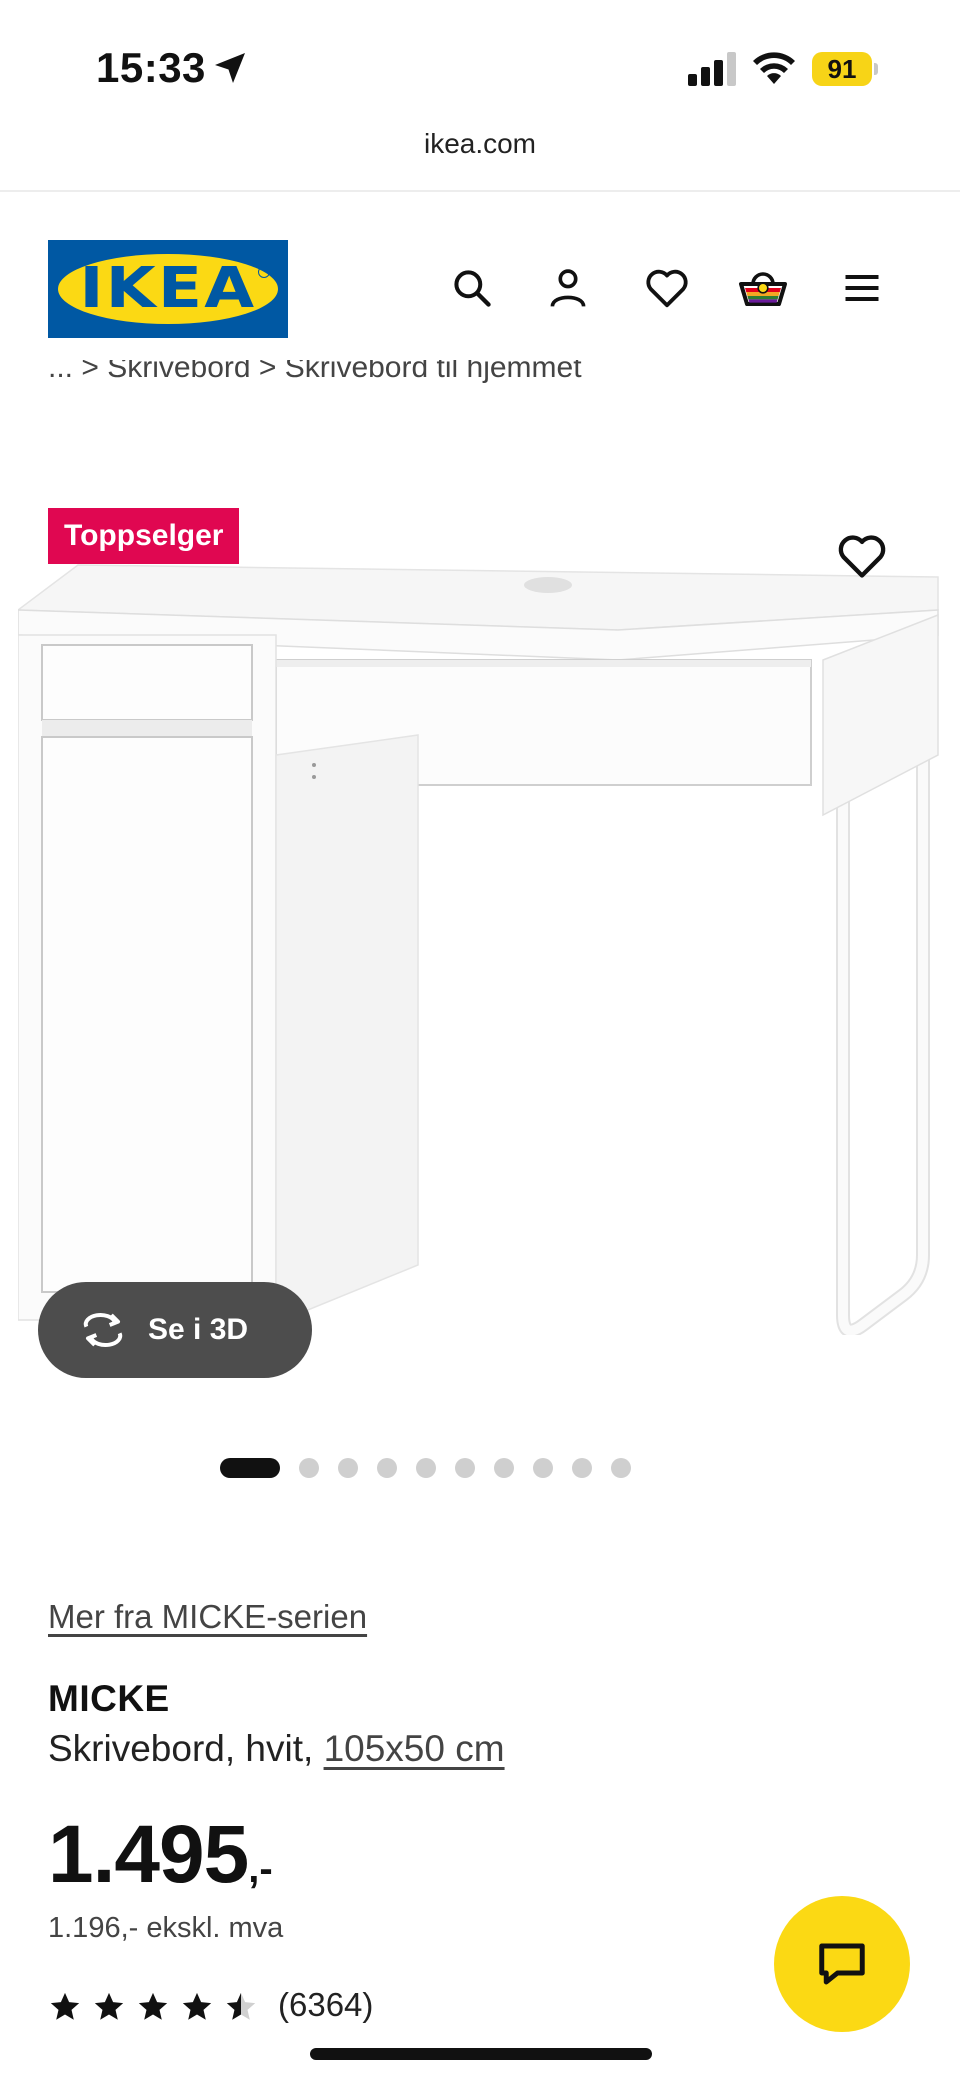 This screenshot has width=960, height=2081. What do you see at coordinates (667, 288) in the screenshot?
I see `favourites-icon` at bounding box center [667, 288].